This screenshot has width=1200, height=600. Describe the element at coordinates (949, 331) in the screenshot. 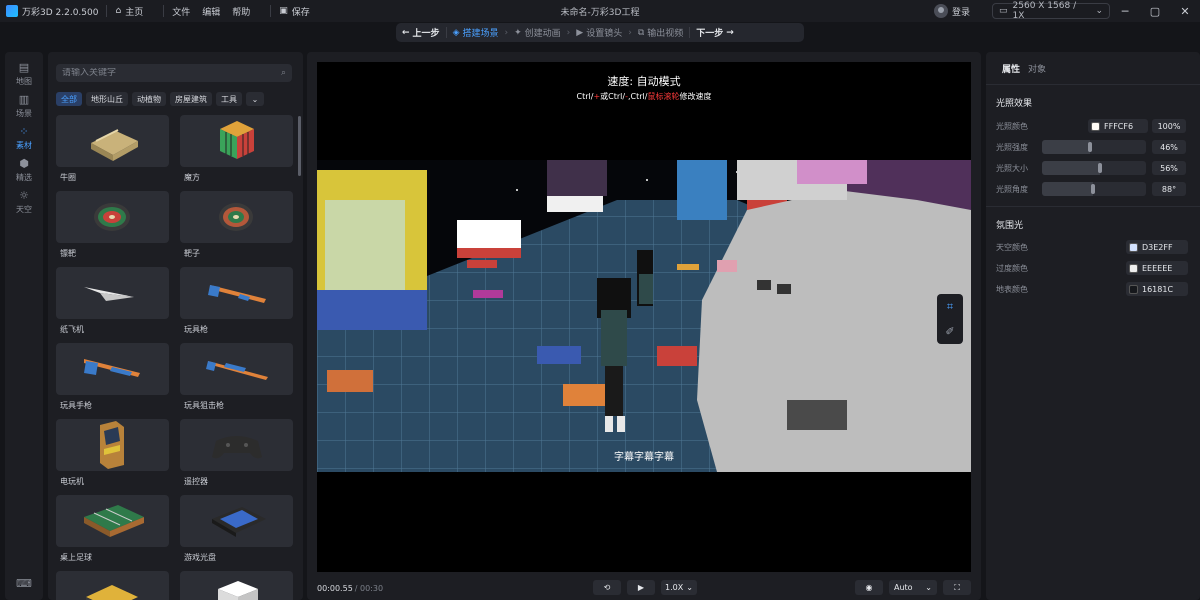

I see `pin-icon: ✐` at that location.